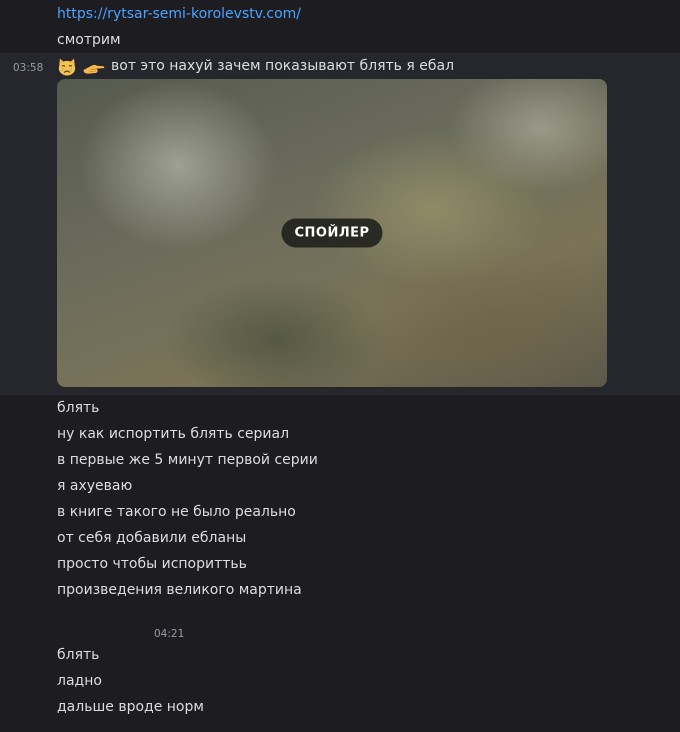 This screenshot has width=680, height=732. Describe the element at coordinates (67, 67) in the screenshot. I see `crying-cat-emoji-icon` at that location.